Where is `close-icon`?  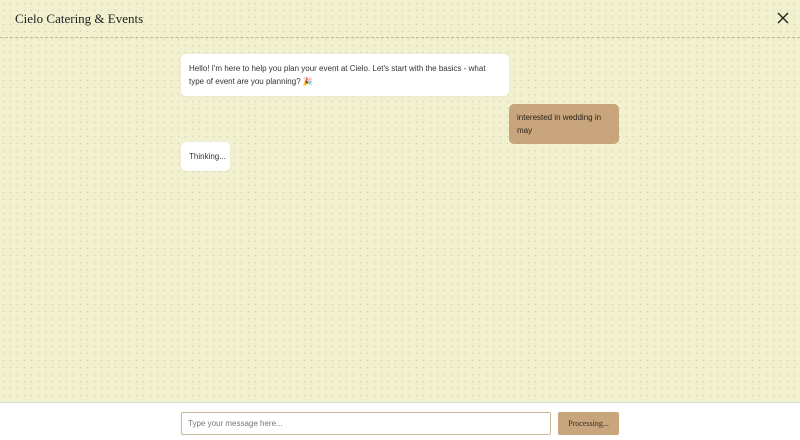
close-icon is located at coordinates (783, 18).